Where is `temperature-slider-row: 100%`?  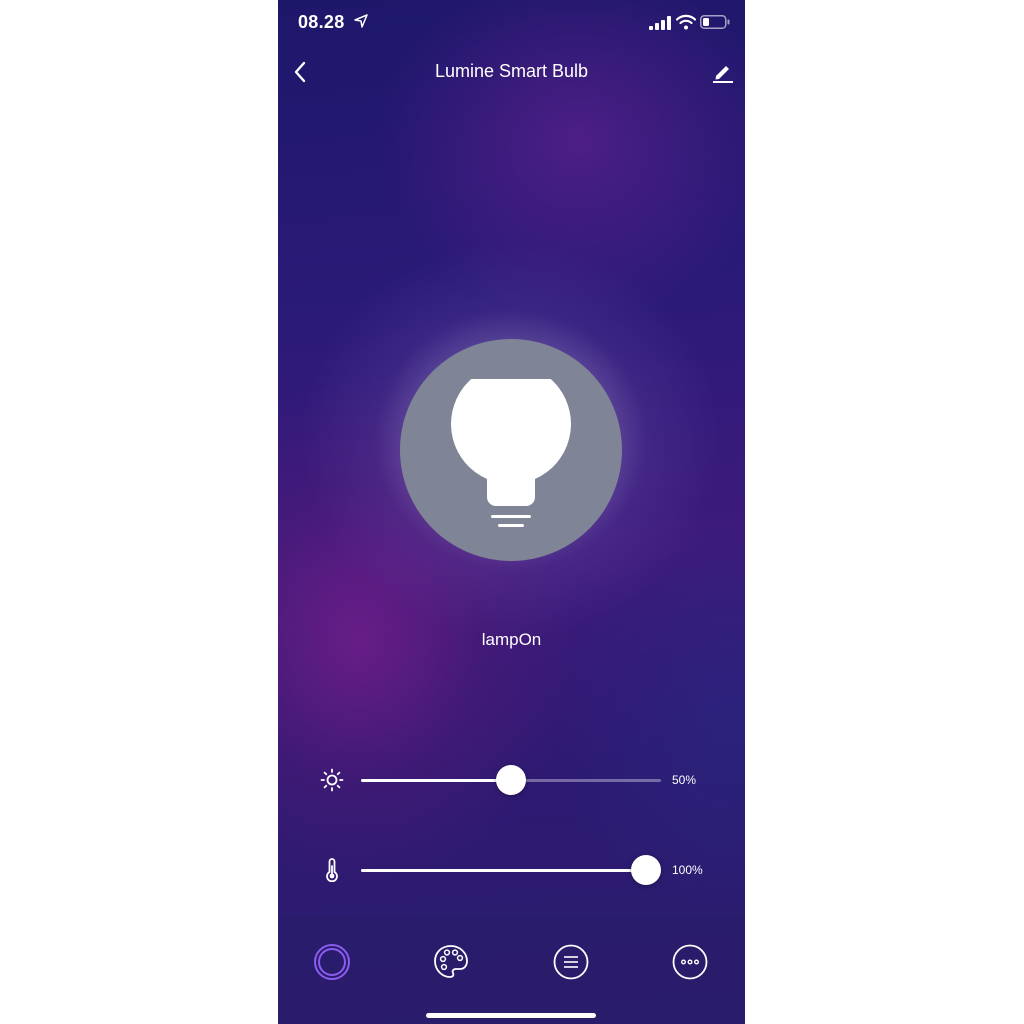 temperature-slider-row: 100% is located at coordinates (511, 870).